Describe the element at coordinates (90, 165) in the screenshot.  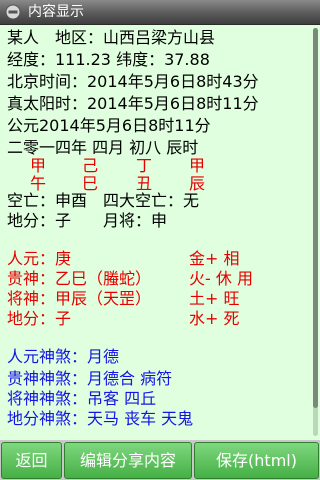
I see `stem-month: 己` at that location.